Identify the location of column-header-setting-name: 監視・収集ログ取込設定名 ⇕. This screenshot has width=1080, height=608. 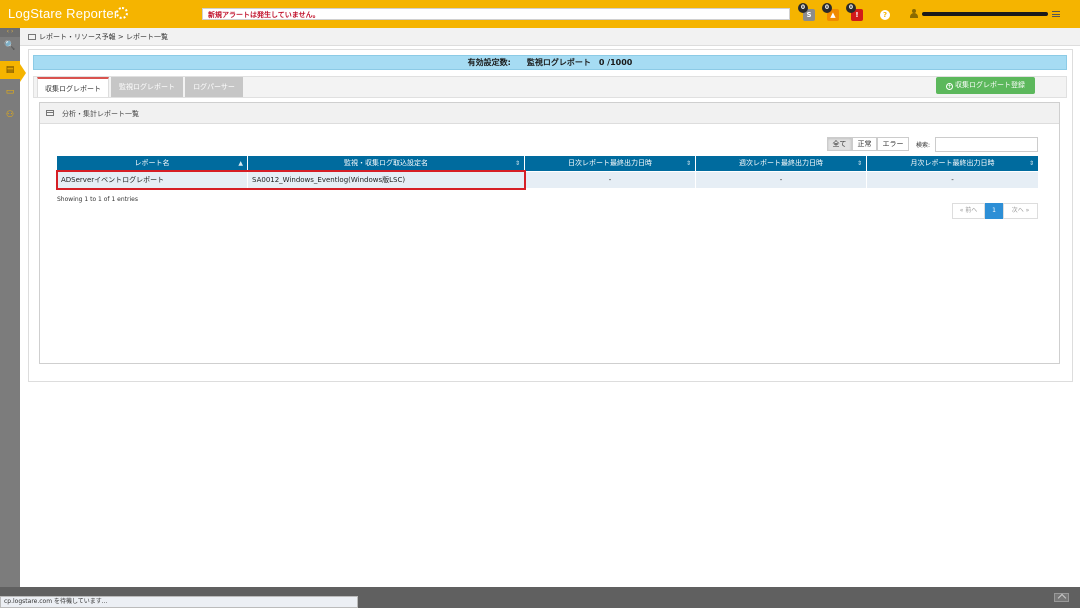
(386, 163).